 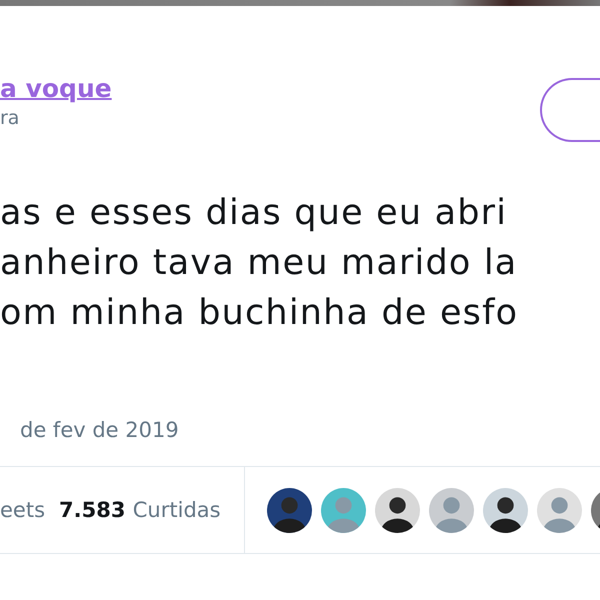 I want to click on stat-count: eets, so click(x=23, y=510).